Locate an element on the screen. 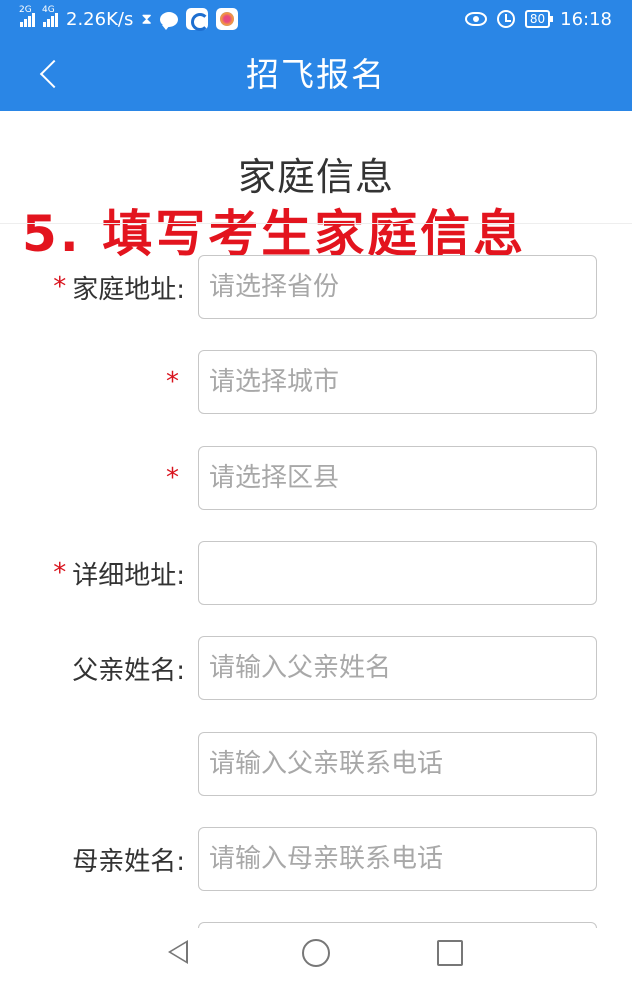 The width and height of the screenshot is (632, 984). system-nav-bar is located at coordinates (316, 956).